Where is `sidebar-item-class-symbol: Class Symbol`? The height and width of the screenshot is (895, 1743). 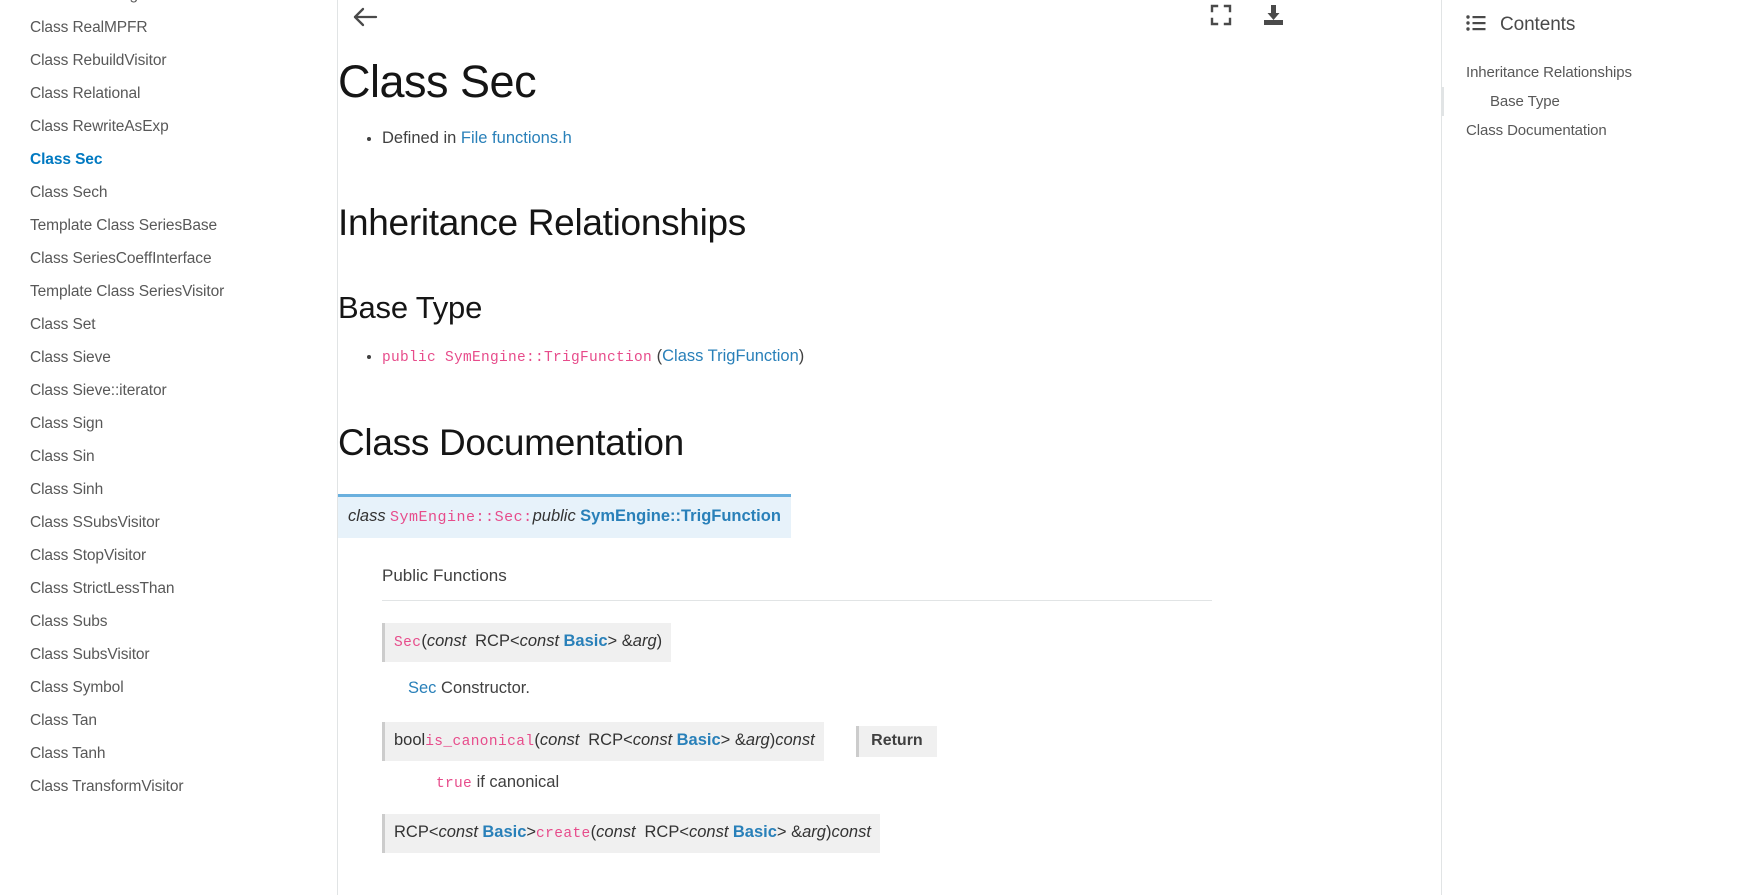
sidebar-item-class-symbol: Class Symbol is located at coordinates (168, 687).